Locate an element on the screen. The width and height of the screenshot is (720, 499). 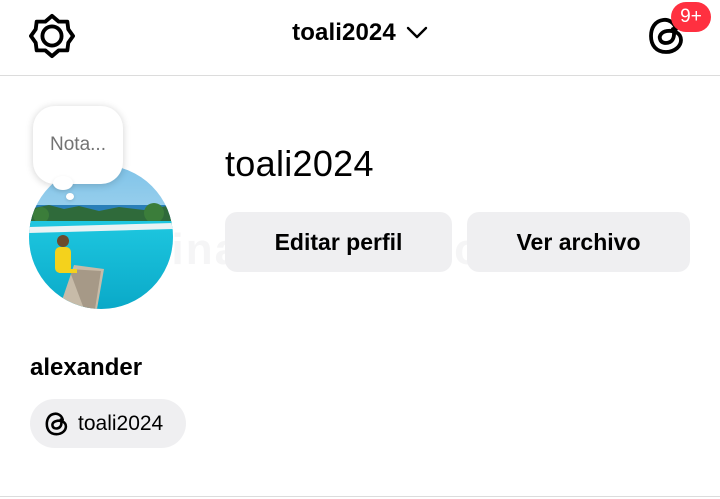
view-archive-button: Ver archivo is located at coordinates (578, 242).